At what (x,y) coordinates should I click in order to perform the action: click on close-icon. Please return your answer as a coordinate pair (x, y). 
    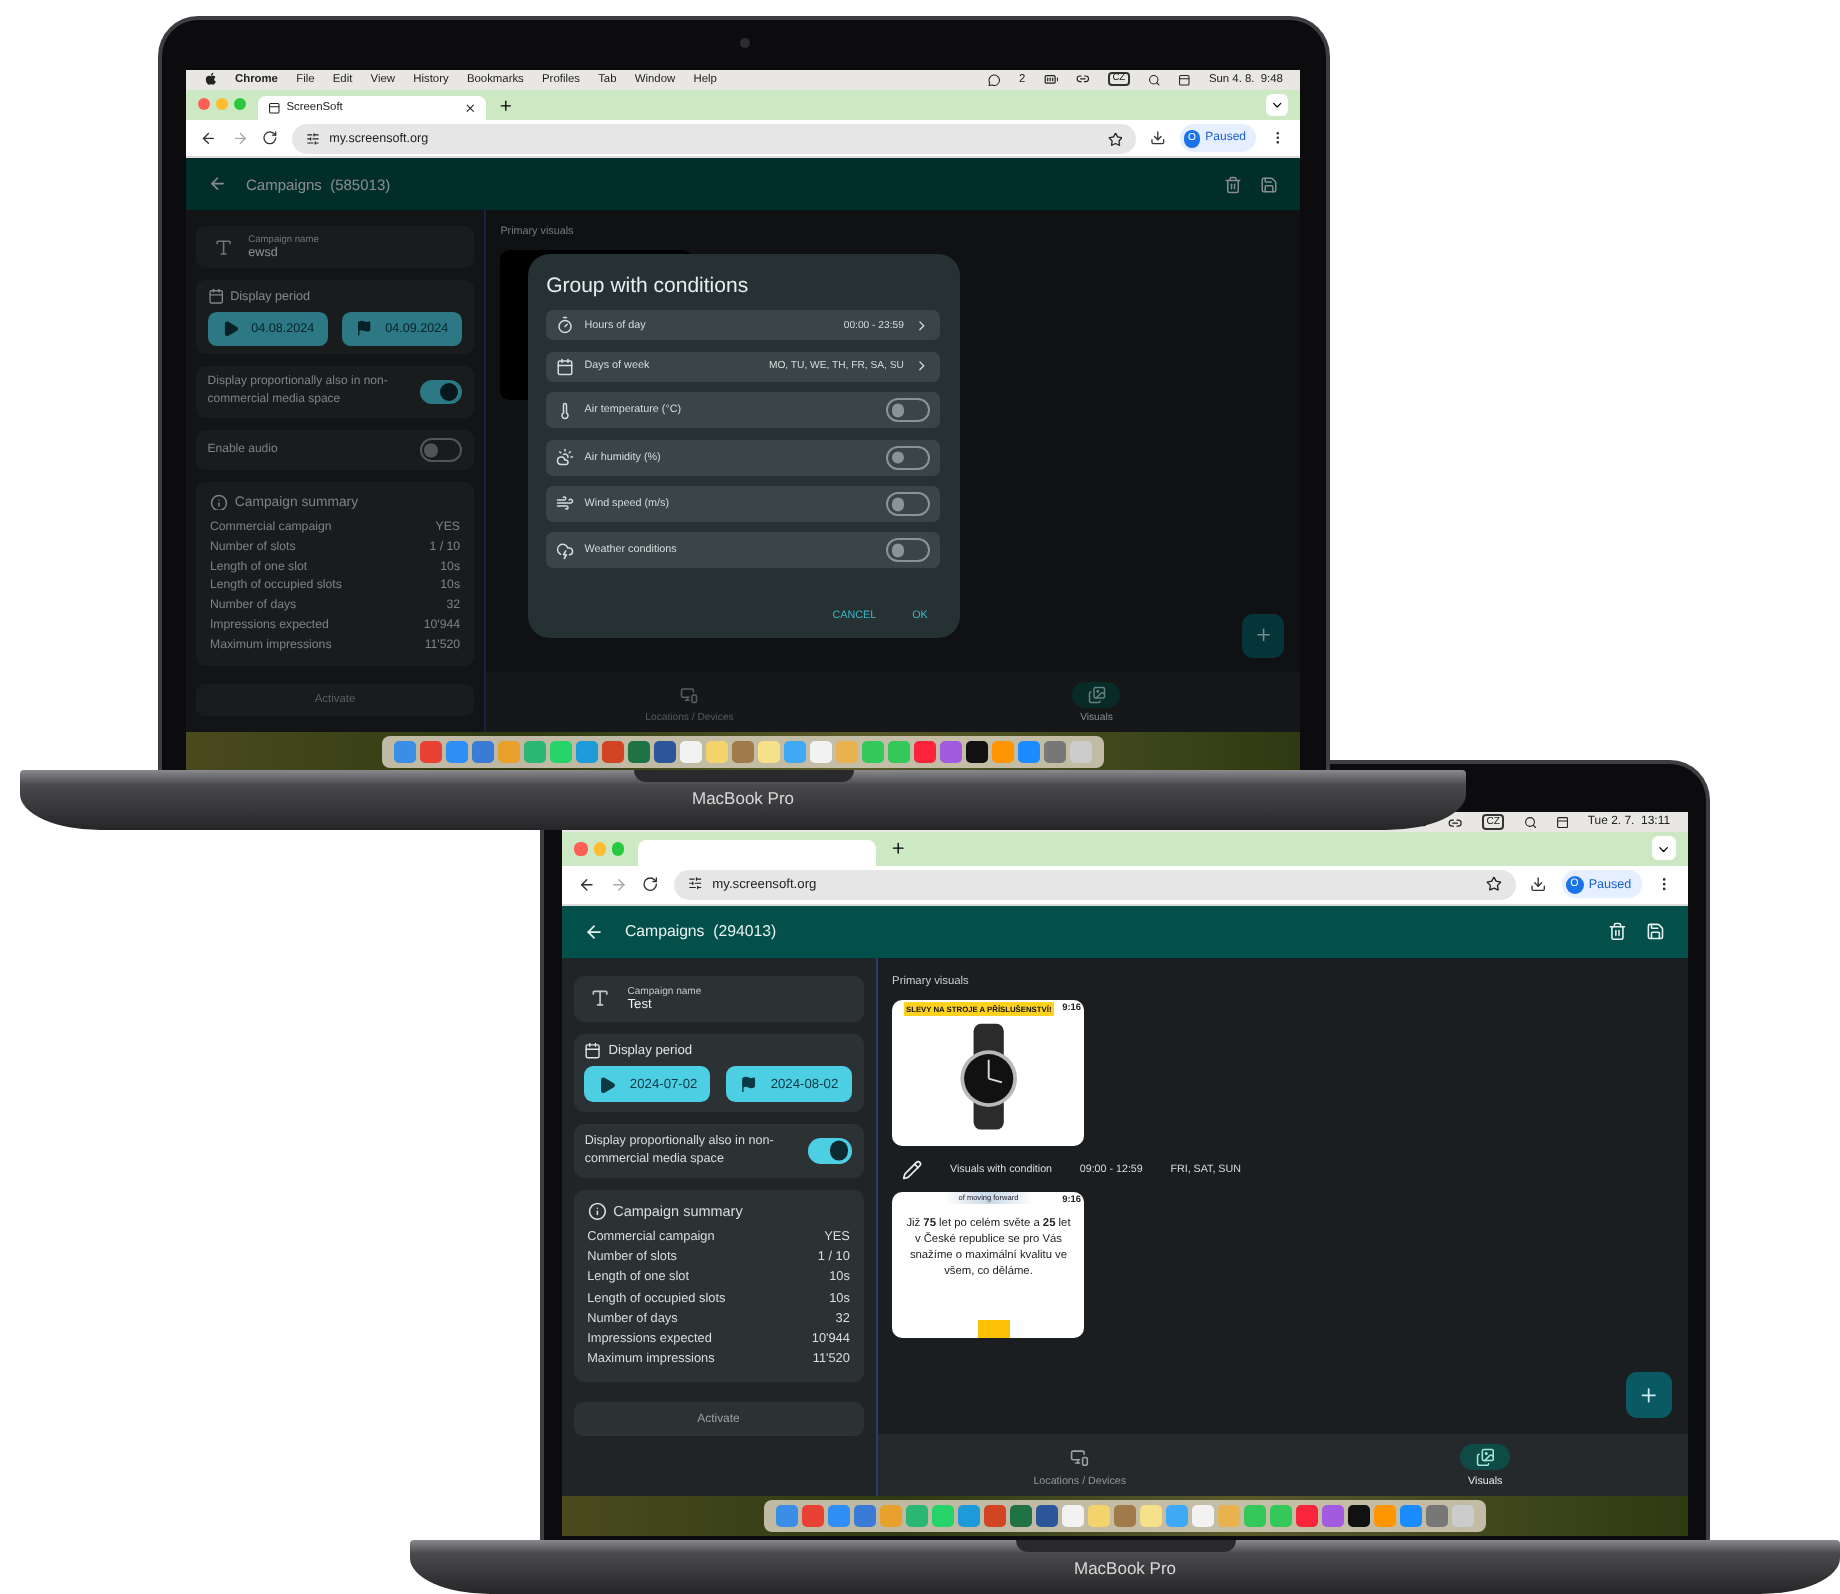
    Looking at the image, I should click on (470, 108).